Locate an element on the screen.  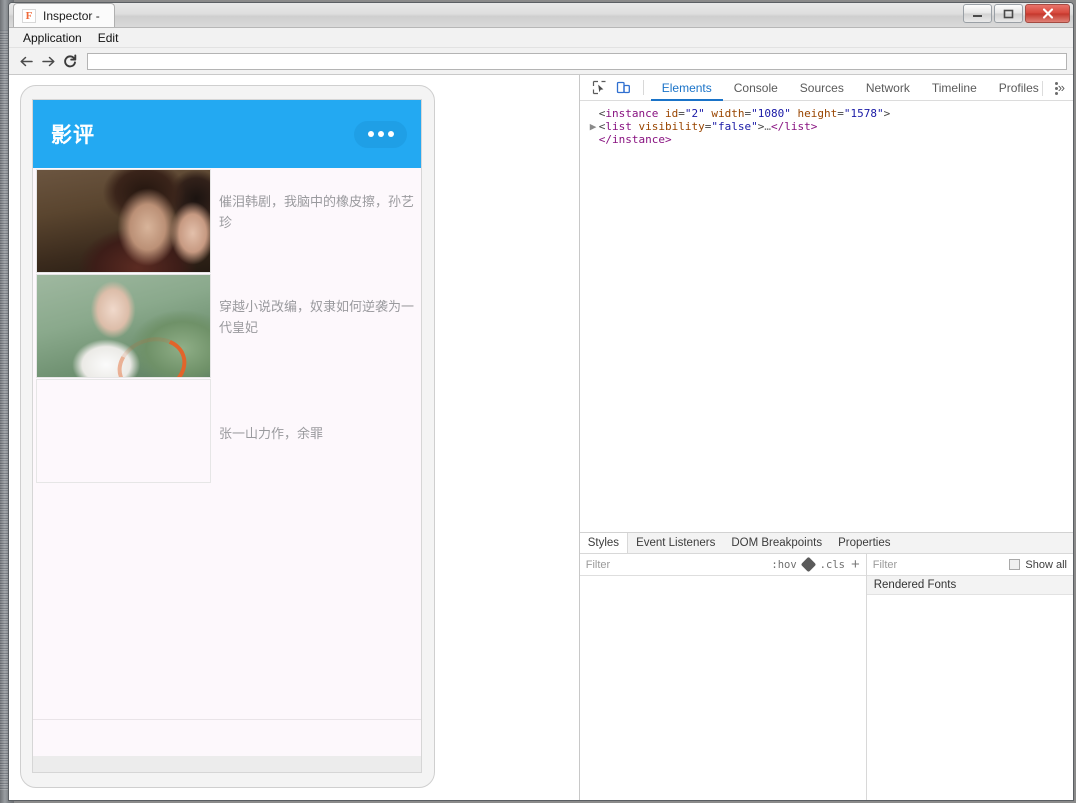
list-item: 穿越小说改编，奴隶如何逆袭为一代皇妃 is located at coordinates (227, 325).